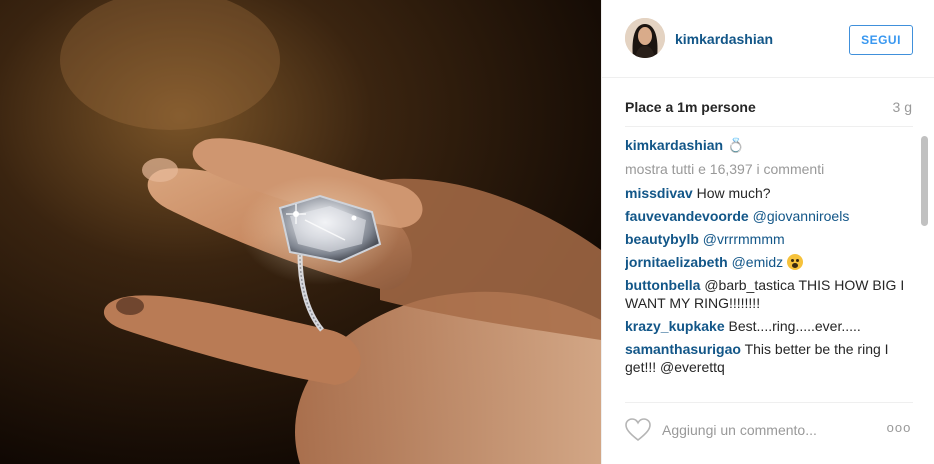 The width and height of the screenshot is (934, 464). Describe the element at coordinates (675, 326) in the screenshot. I see `comment-username: krazy_kupkake` at that location.